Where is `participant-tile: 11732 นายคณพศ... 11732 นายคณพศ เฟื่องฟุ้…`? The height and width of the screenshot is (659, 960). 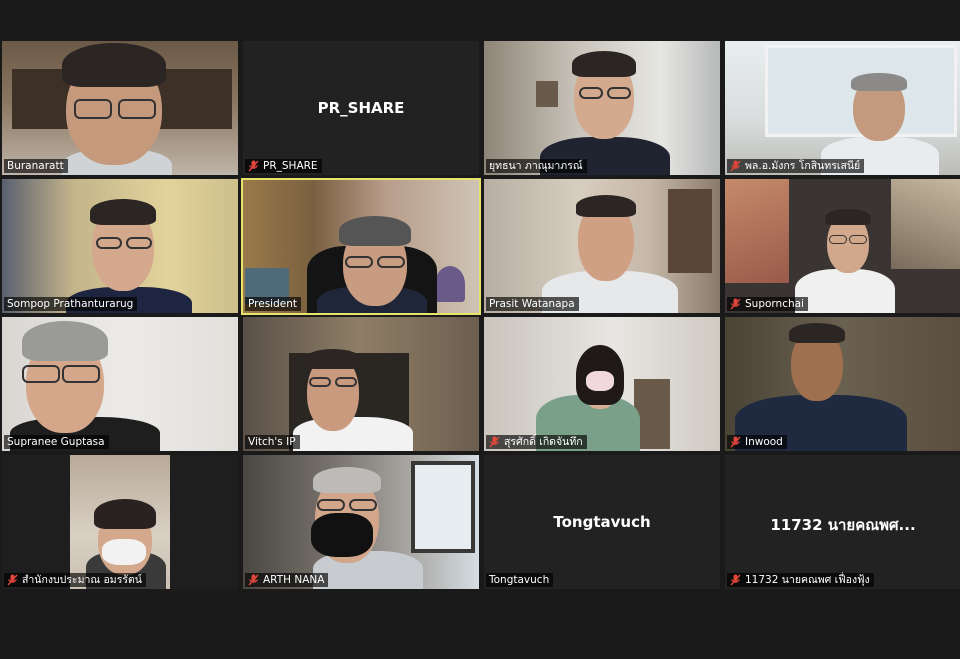 participant-tile: 11732 นายคณพศ... 11732 นายคณพศ เฟื่องฟุ้… is located at coordinates (842, 522).